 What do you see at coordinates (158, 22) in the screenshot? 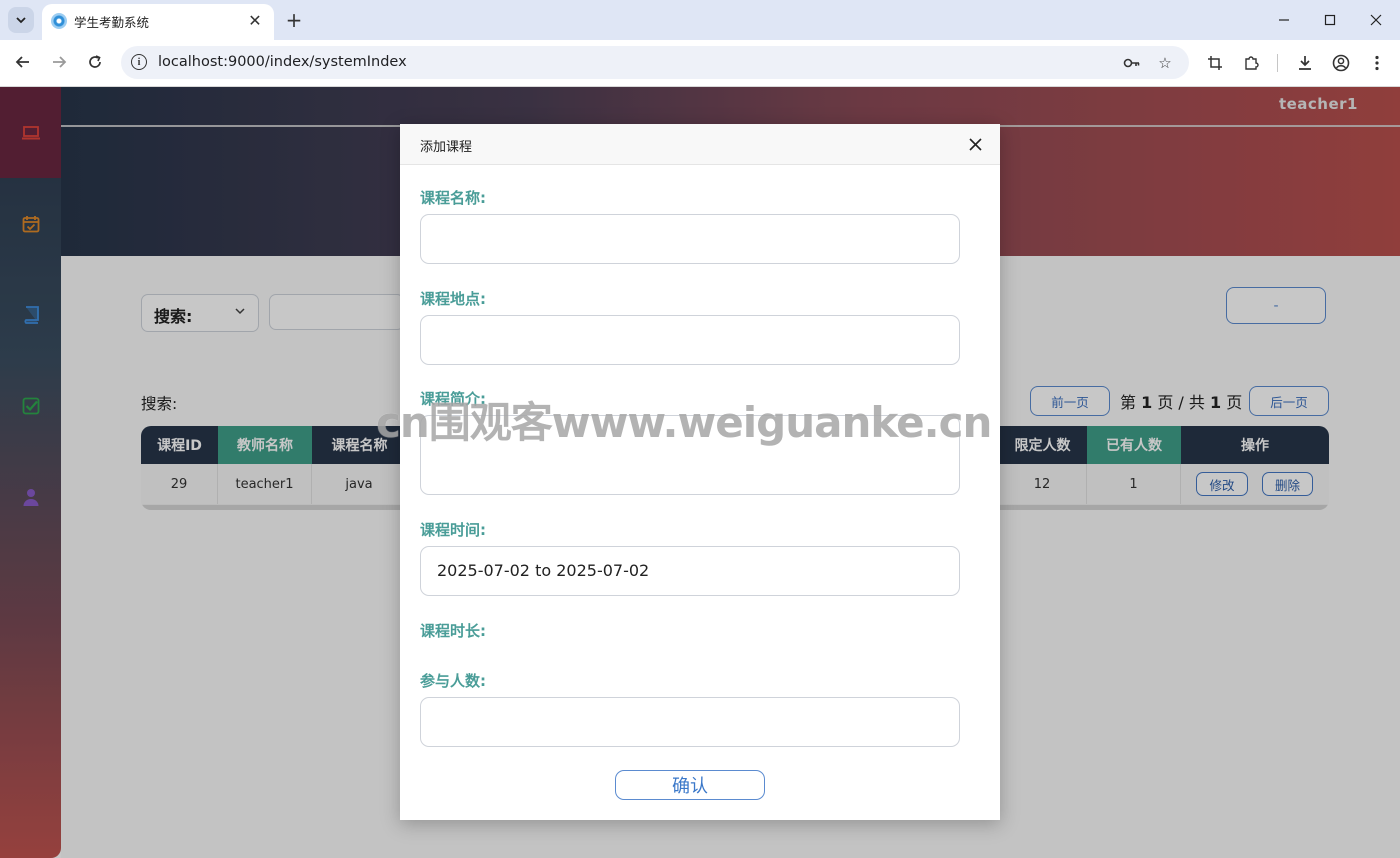
I see `browser-tab: 学生考勤系统 ✕` at bounding box center [158, 22].